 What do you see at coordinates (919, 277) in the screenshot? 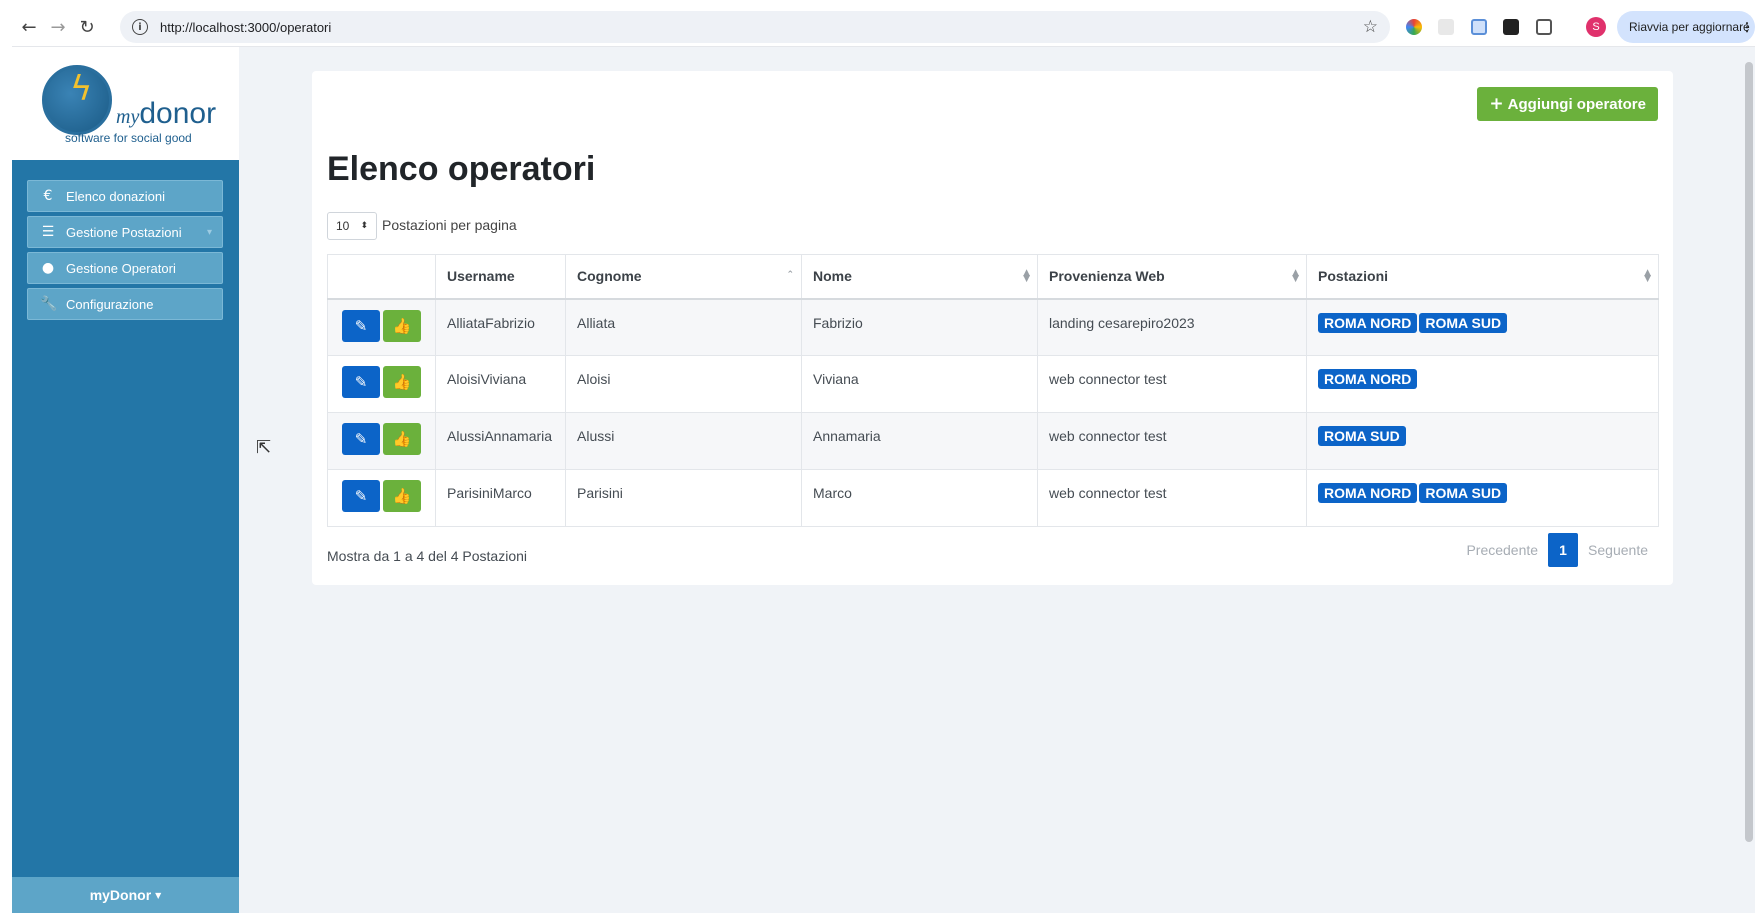
I see `column-header-nome: Nome ▲ ▼` at bounding box center [919, 277].